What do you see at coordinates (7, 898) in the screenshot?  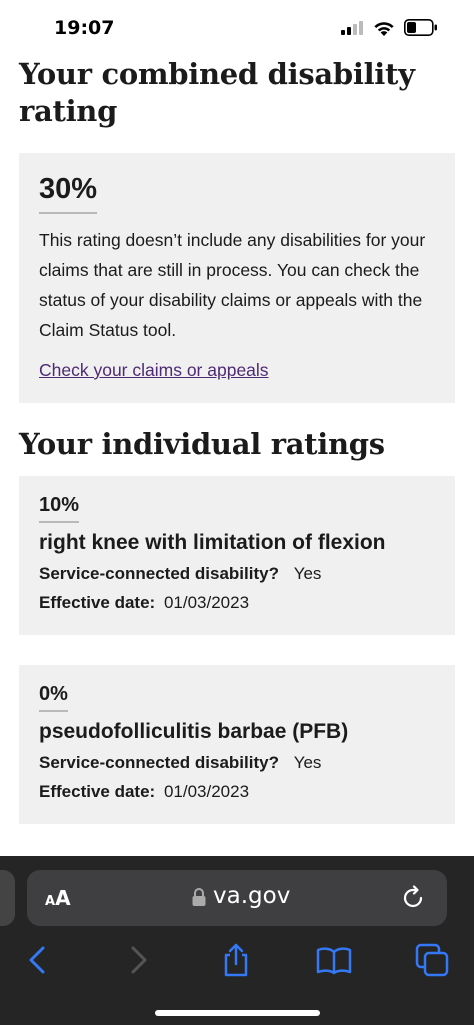 I see `previous-tab-preview` at bounding box center [7, 898].